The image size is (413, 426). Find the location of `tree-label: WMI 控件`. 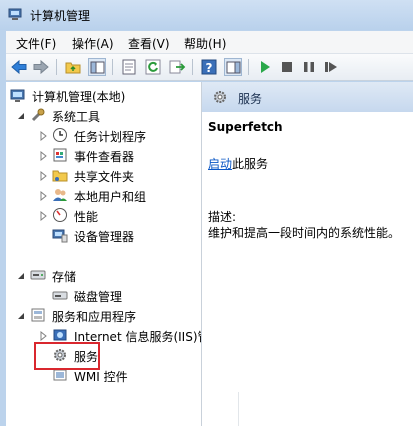

tree-label: WMI 控件 is located at coordinates (101, 377).